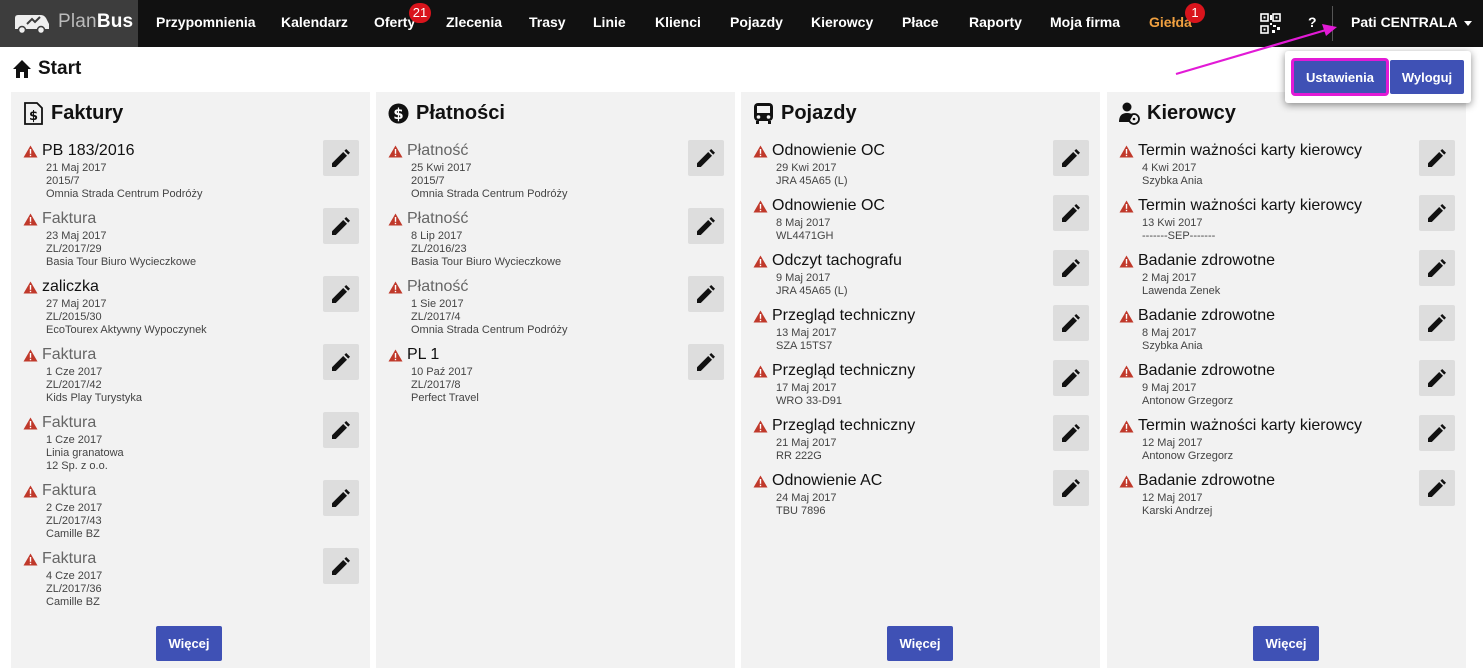 The image size is (1483, 668). What do you see at coordinates (756, 22) in the screenshot?
I see `nav-pojazdy: Pojazdy` at bounding box center [756, 22].